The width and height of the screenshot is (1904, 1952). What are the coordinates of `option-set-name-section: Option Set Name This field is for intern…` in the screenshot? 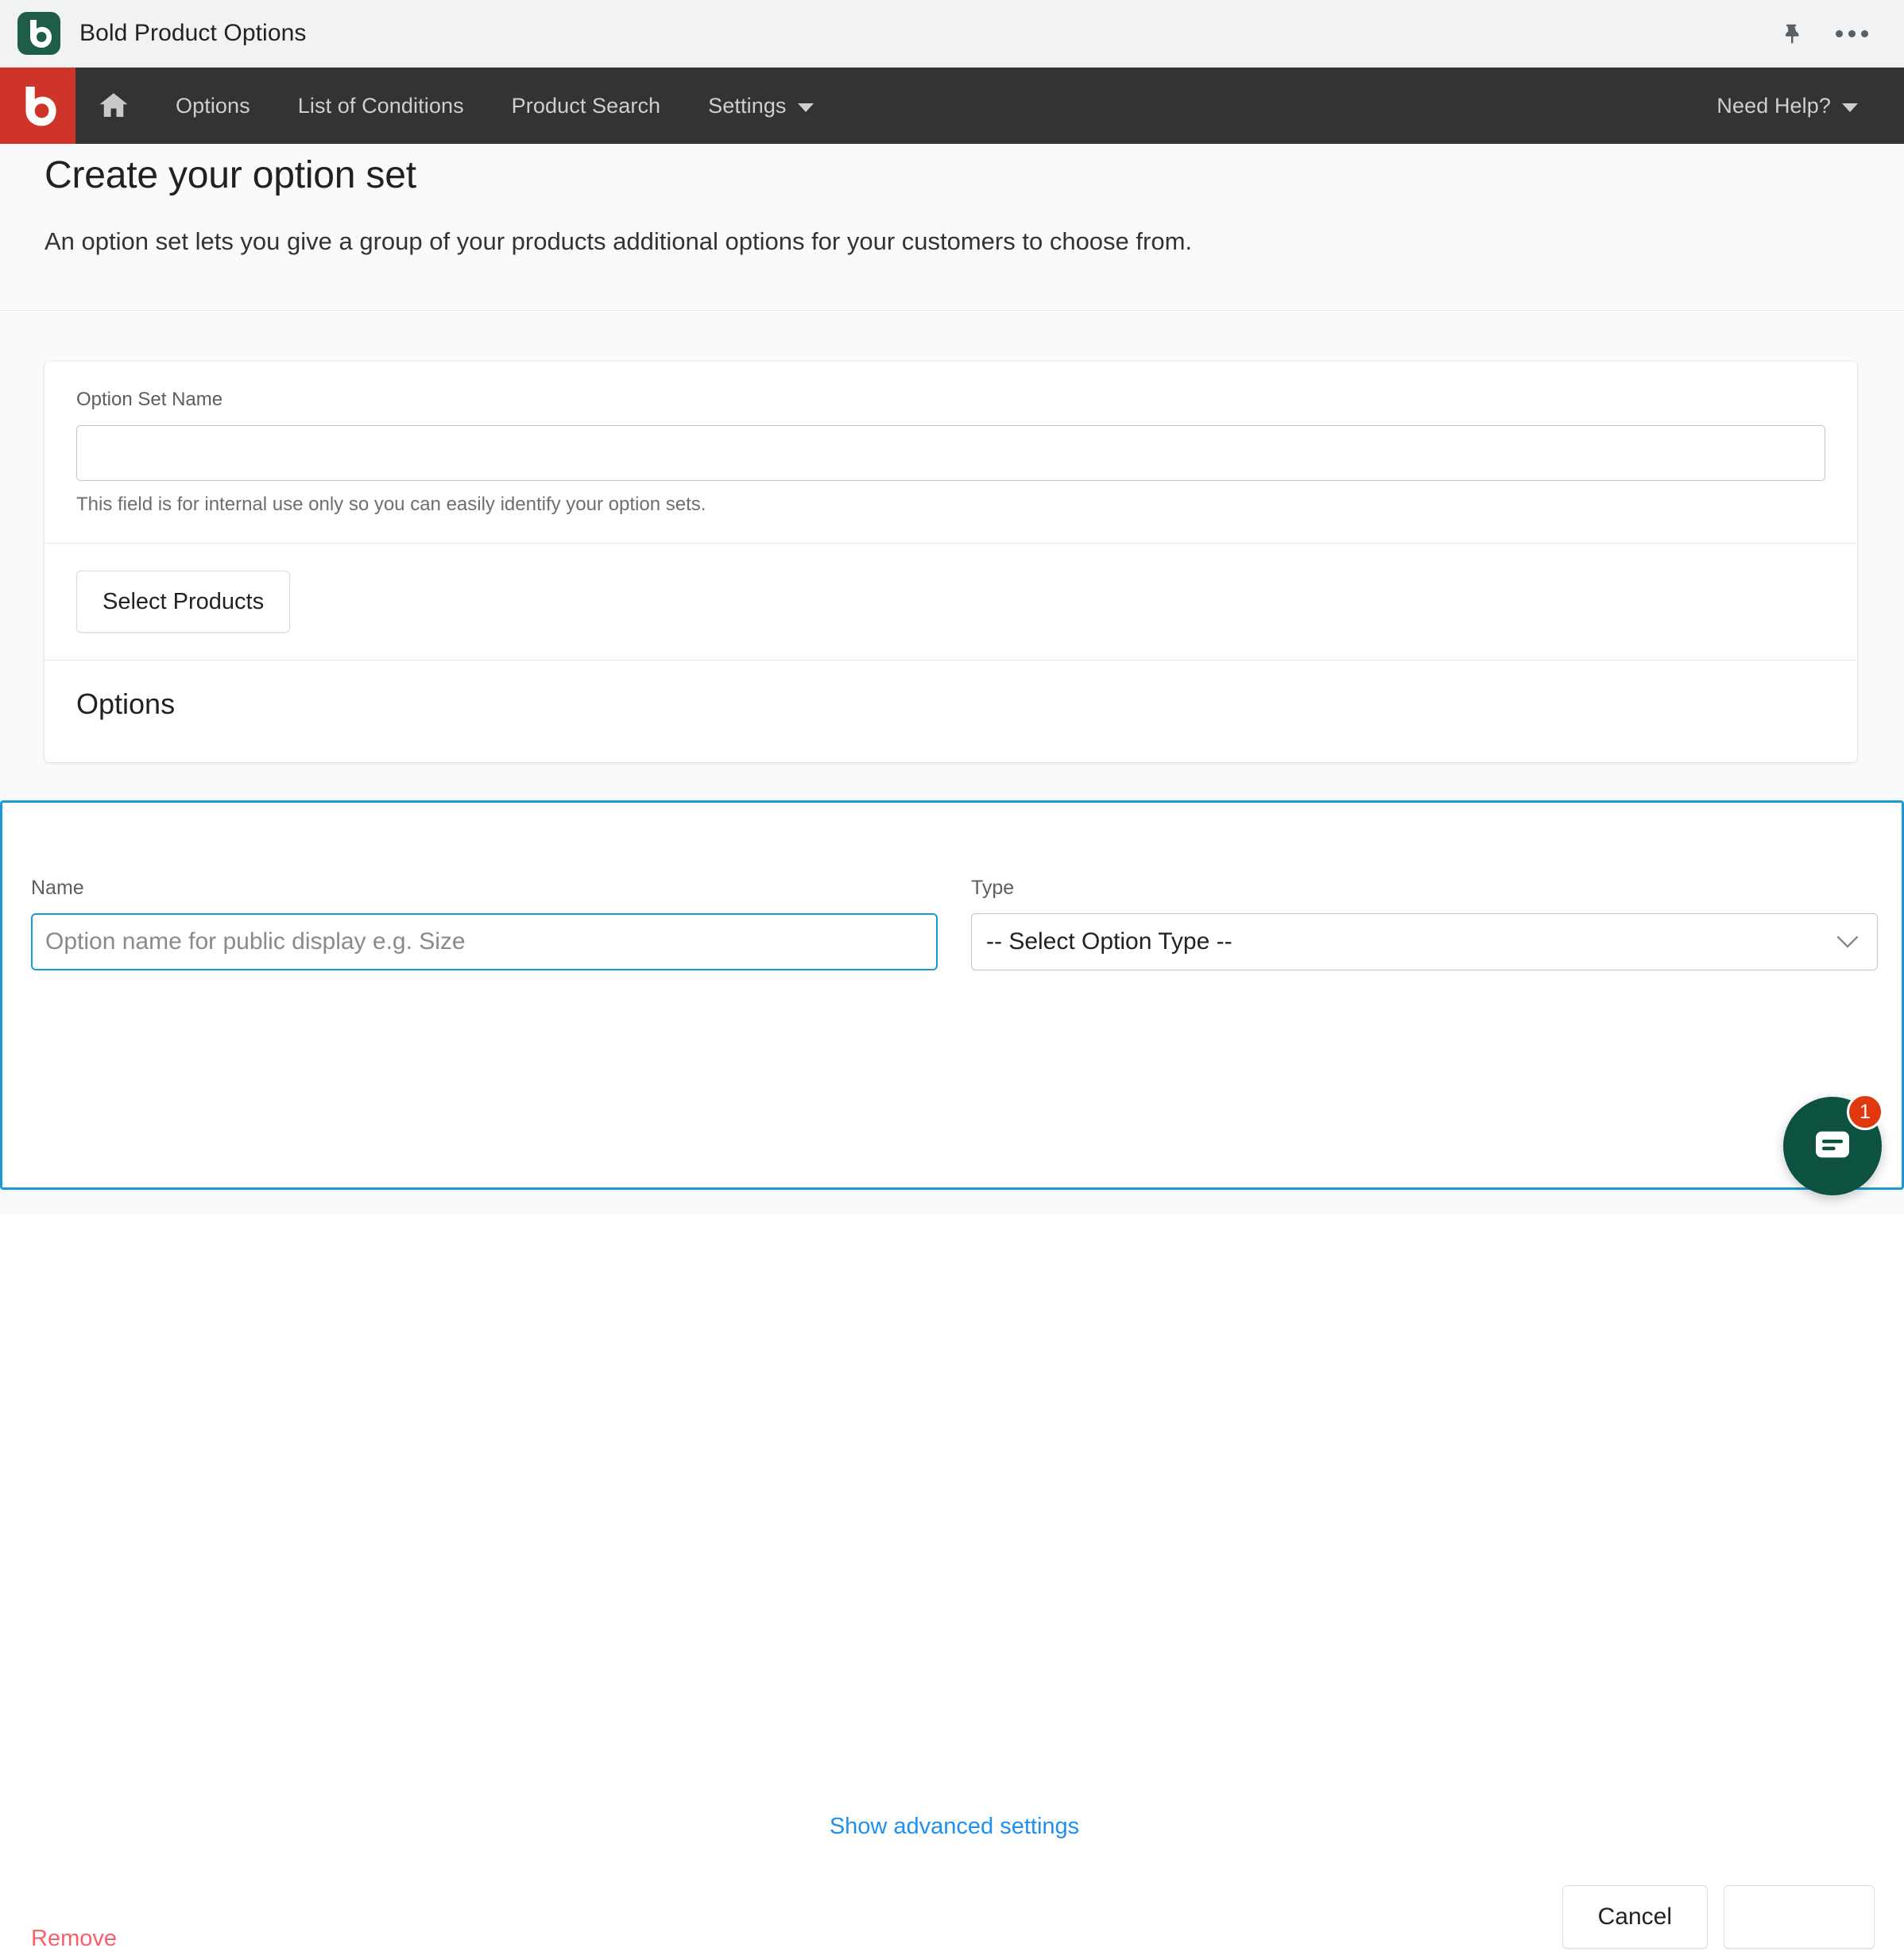 It's located at (951, 452).